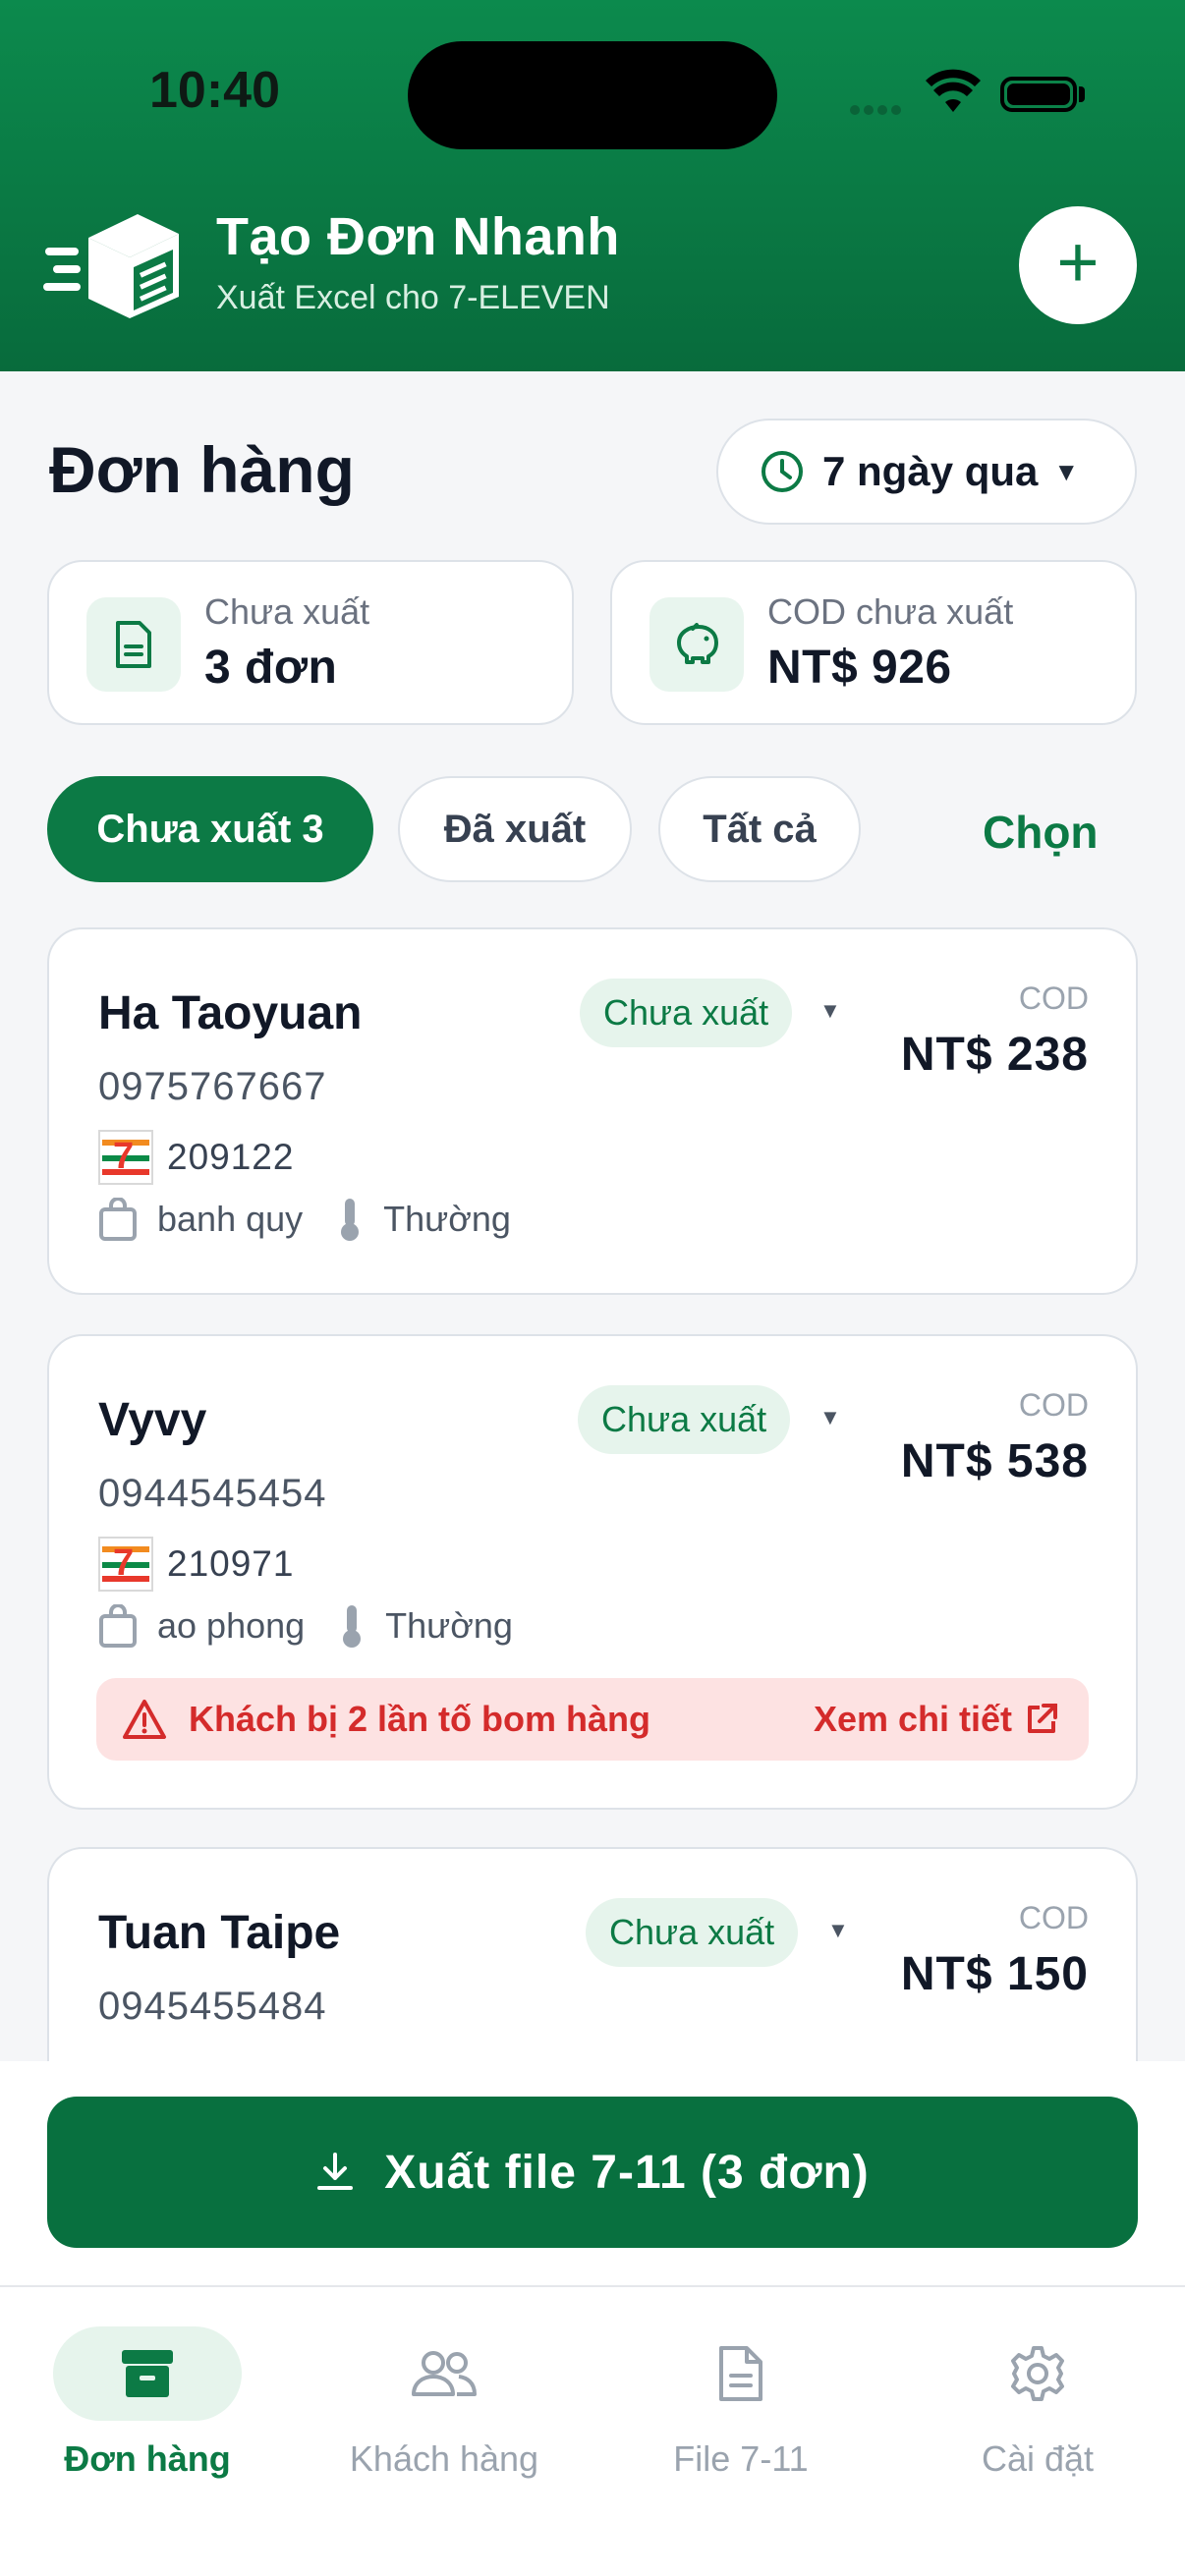 Image resolution: width=1185 pixels, height=2576 pixels. I want to click on status-time: 10:40, so click(215, 90).